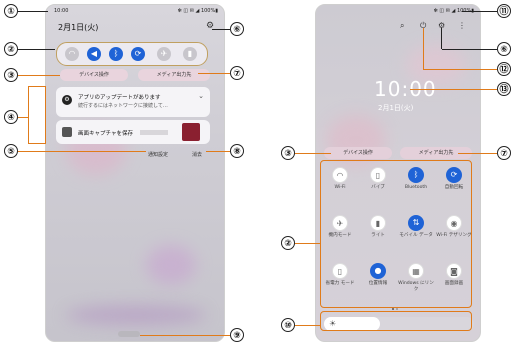 The image size is (515, 344). I want to click on page-indicator, so click(396, 309).